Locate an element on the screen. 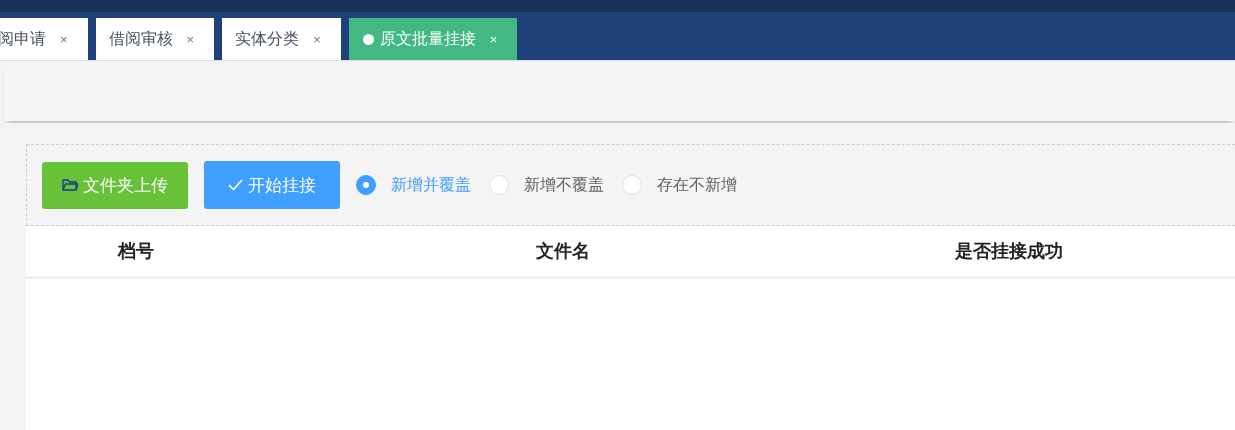  check-icon is located at coordinates (235, 185).